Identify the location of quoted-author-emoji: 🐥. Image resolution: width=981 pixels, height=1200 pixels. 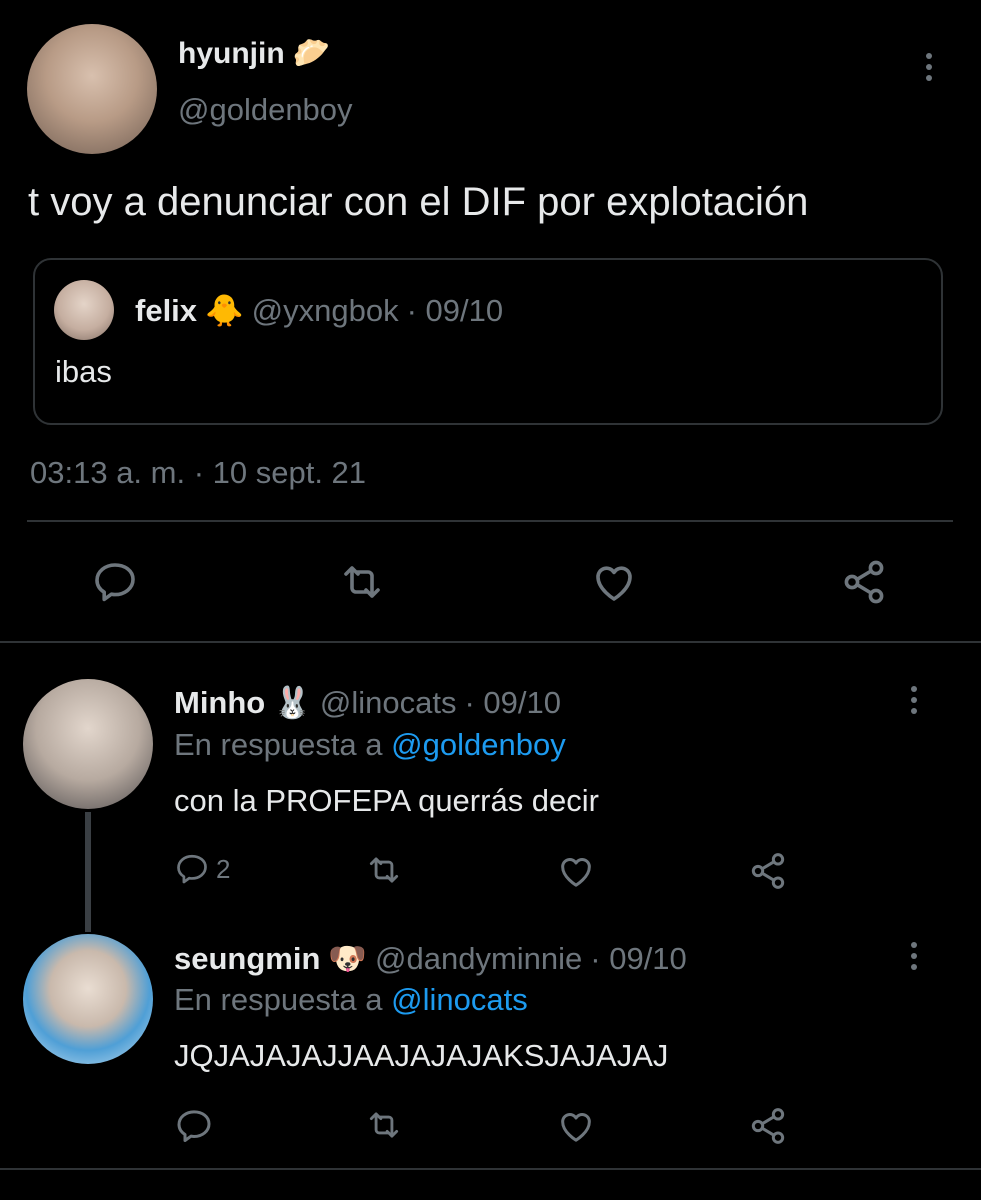
(224, 310).